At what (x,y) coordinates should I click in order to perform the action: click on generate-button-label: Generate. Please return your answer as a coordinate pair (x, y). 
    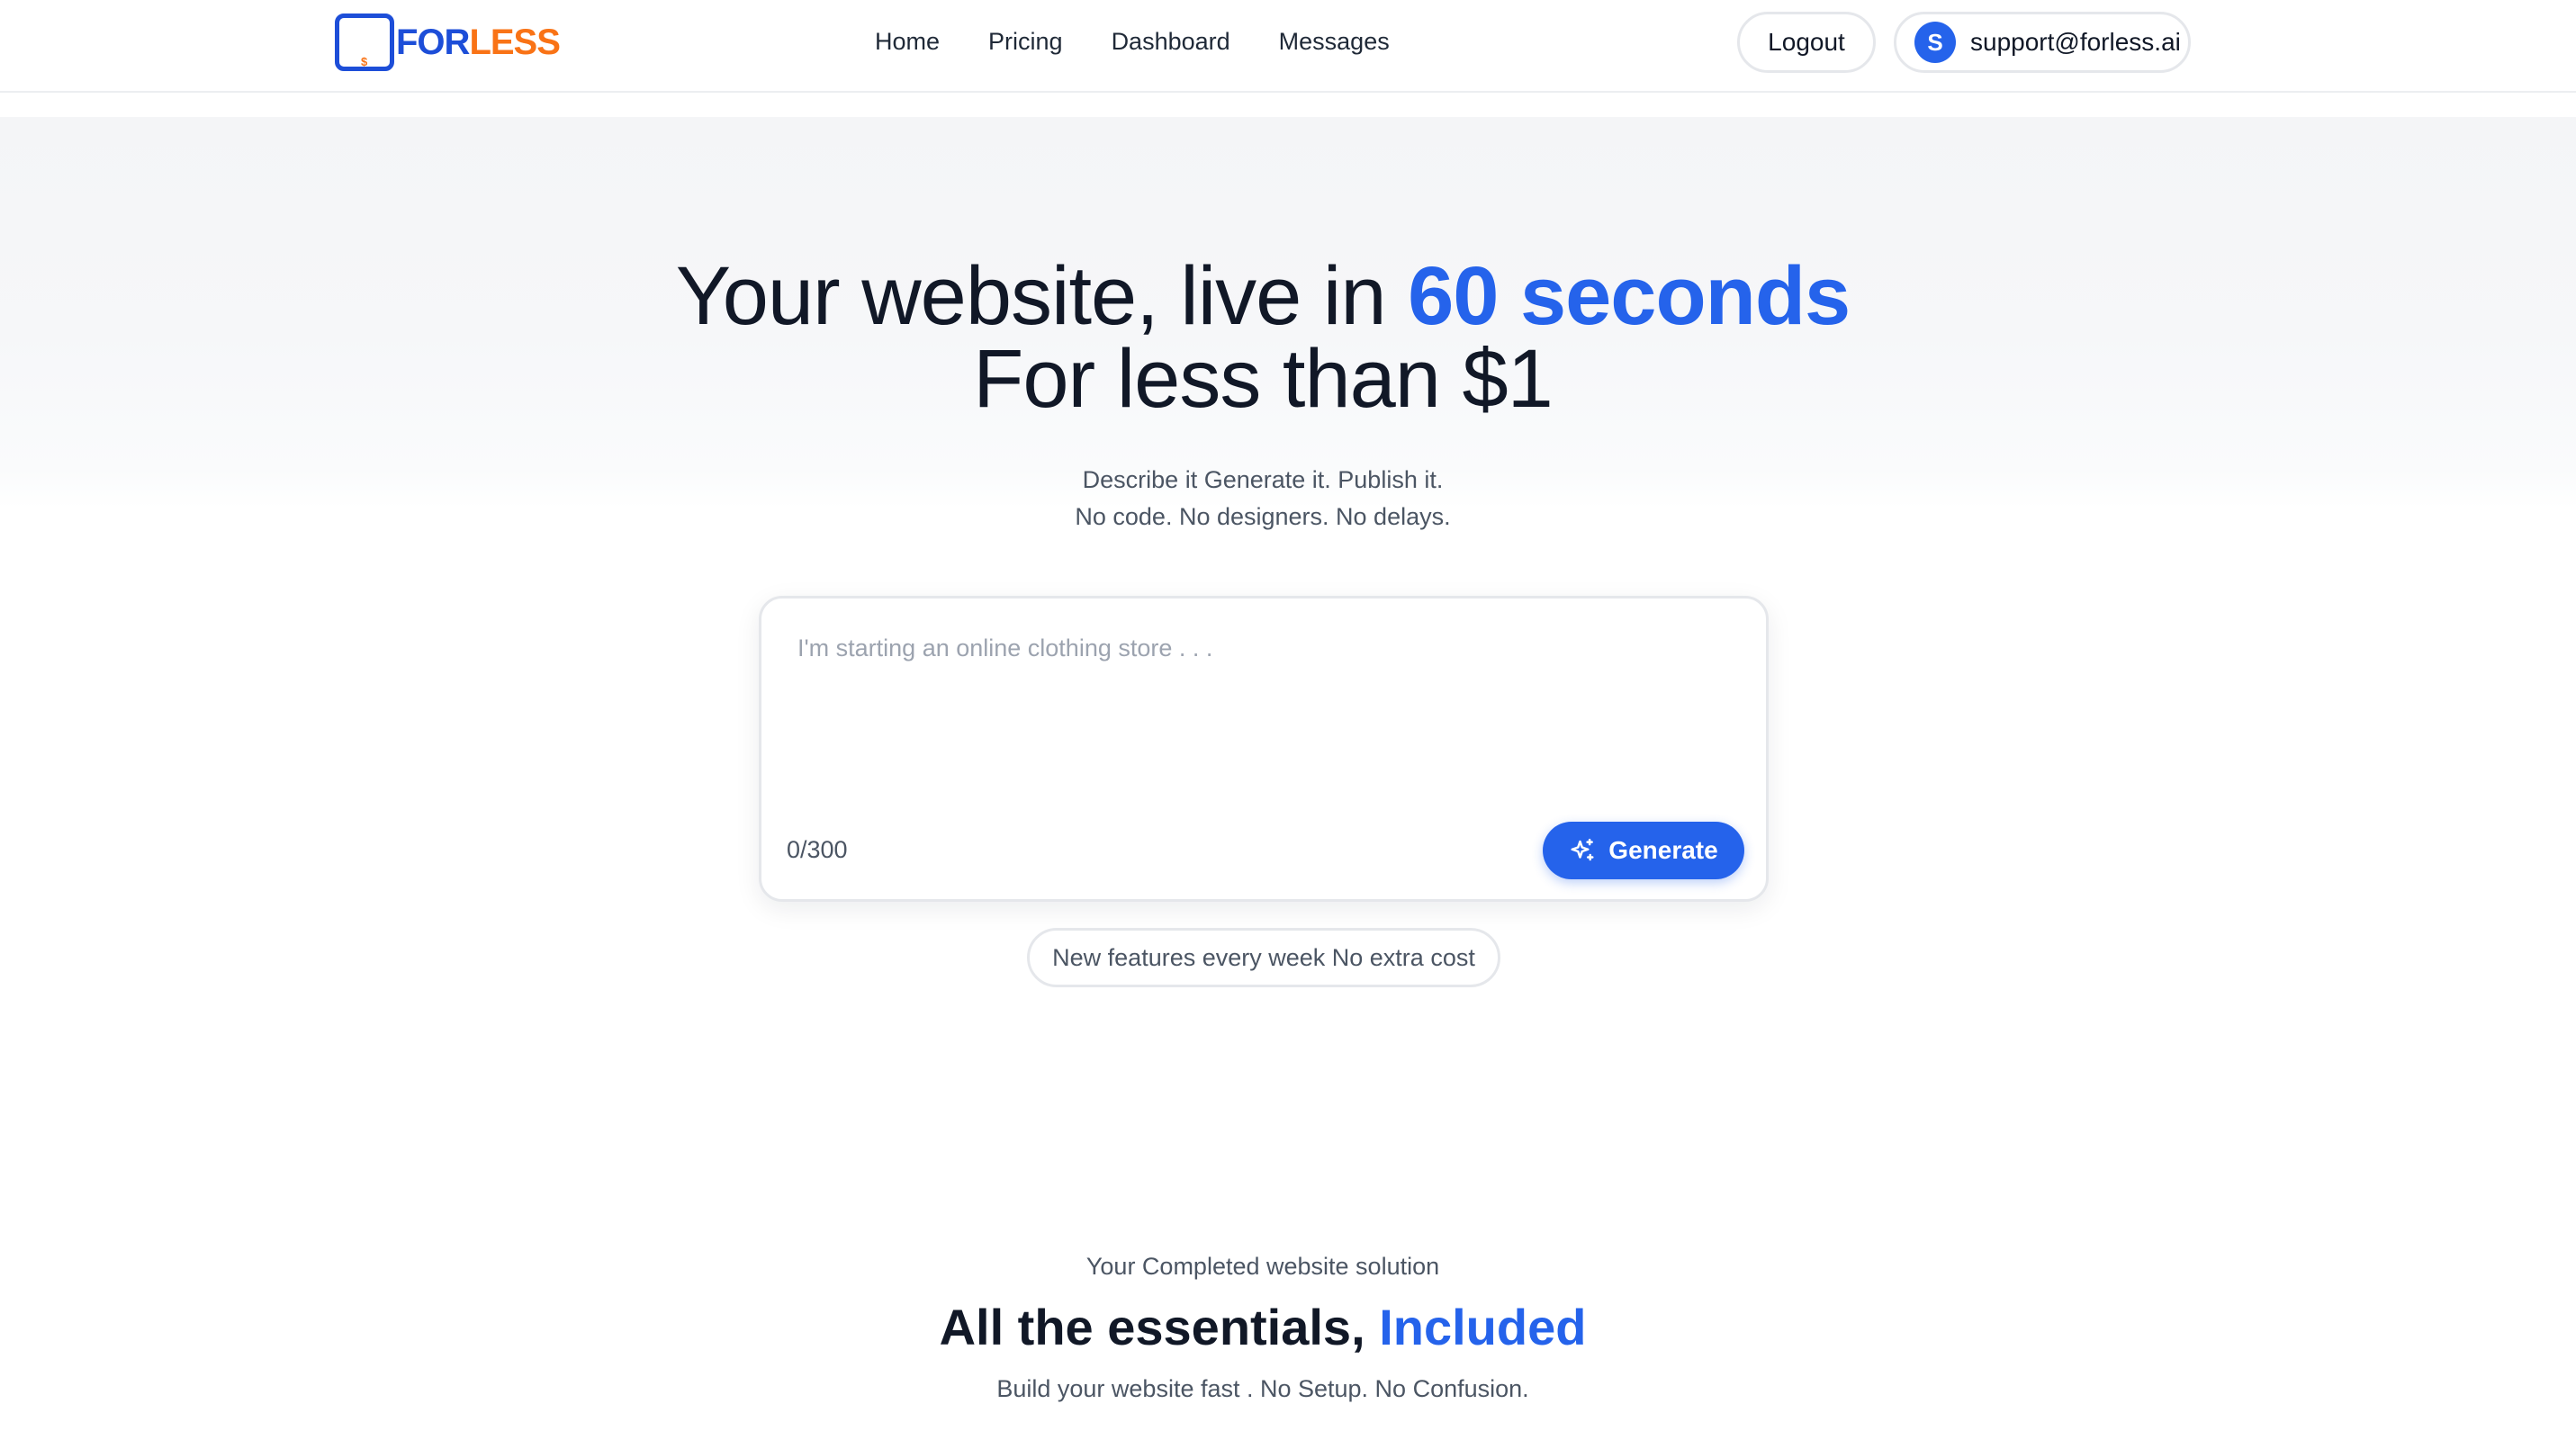
    Looking at the image, I should click on (1663, 850).